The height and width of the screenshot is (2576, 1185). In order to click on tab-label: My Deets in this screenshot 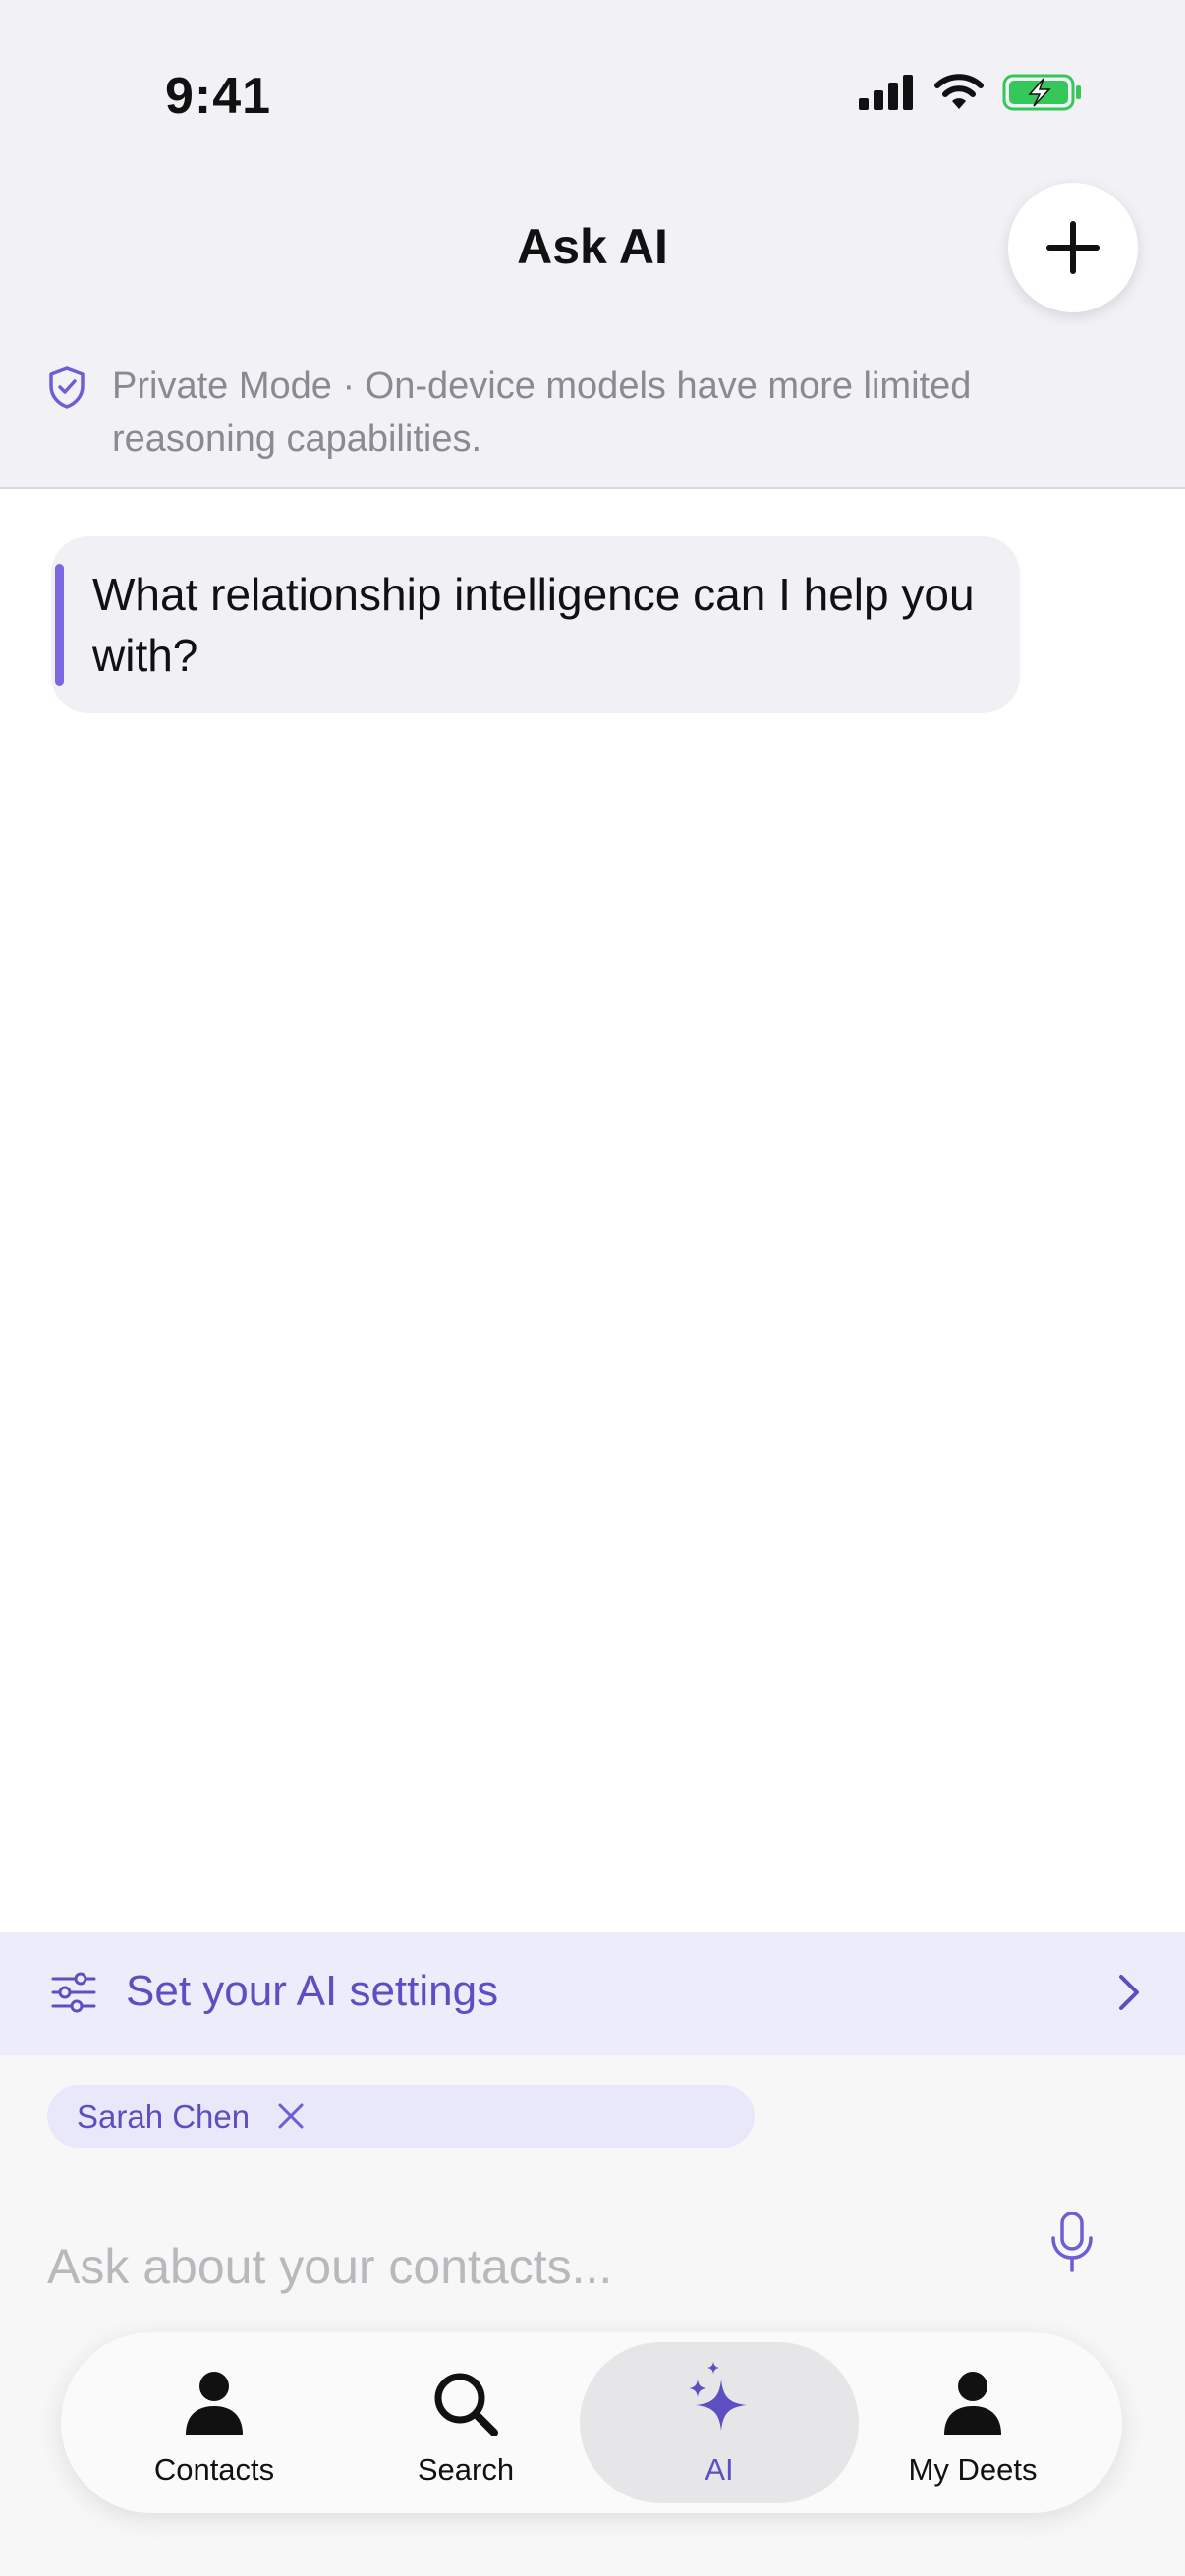, I will do `click(973, 2469)`.